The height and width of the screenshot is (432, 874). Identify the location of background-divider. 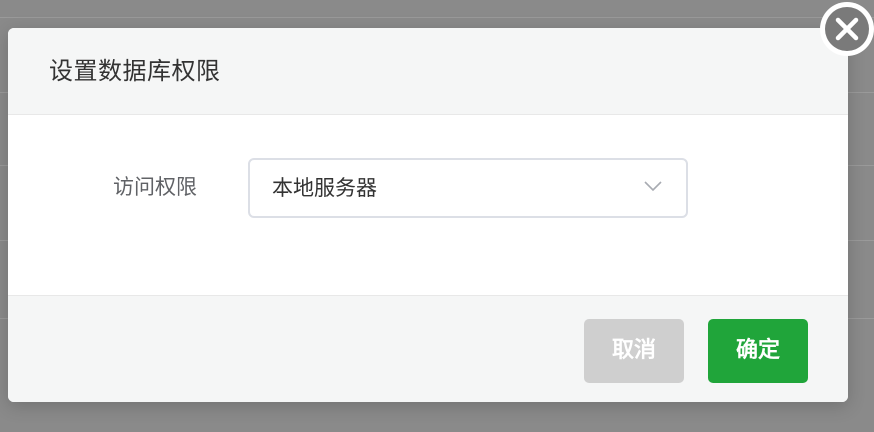
(437, 17).